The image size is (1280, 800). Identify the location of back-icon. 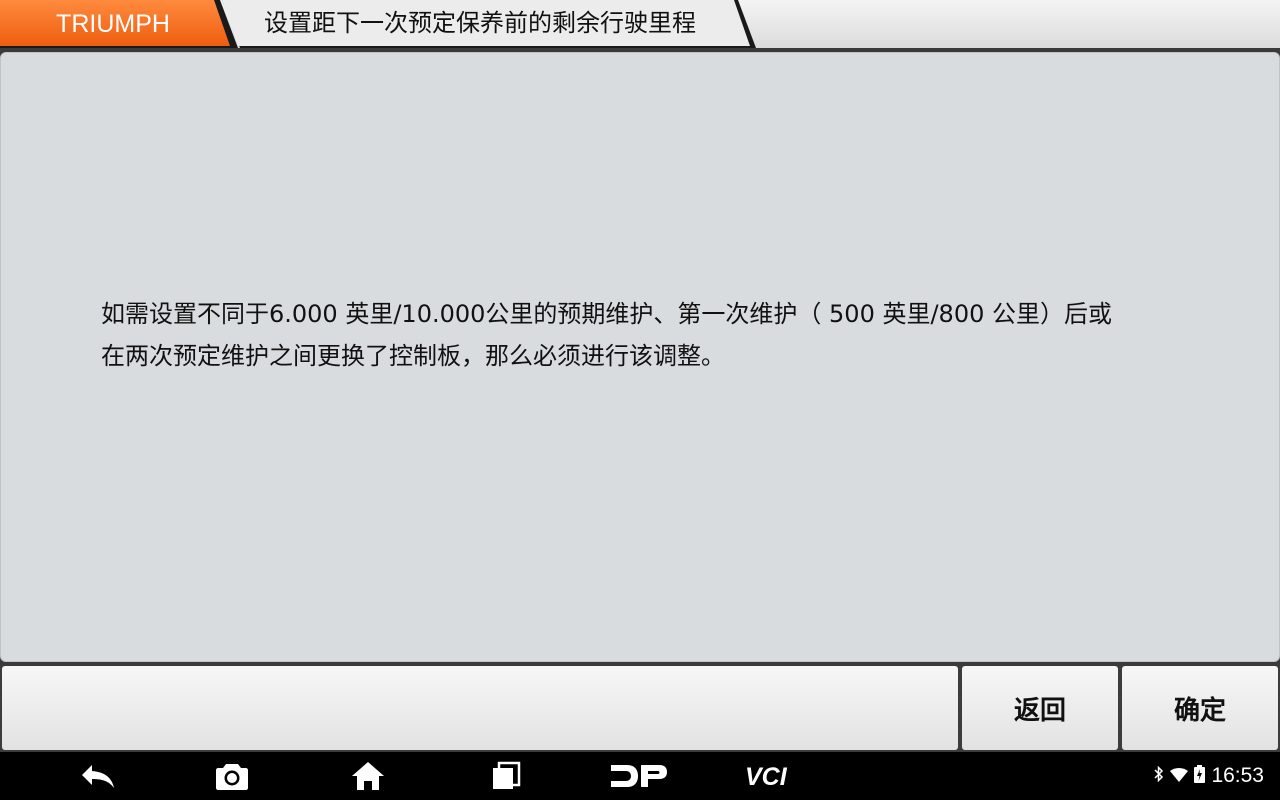
(98, 776).